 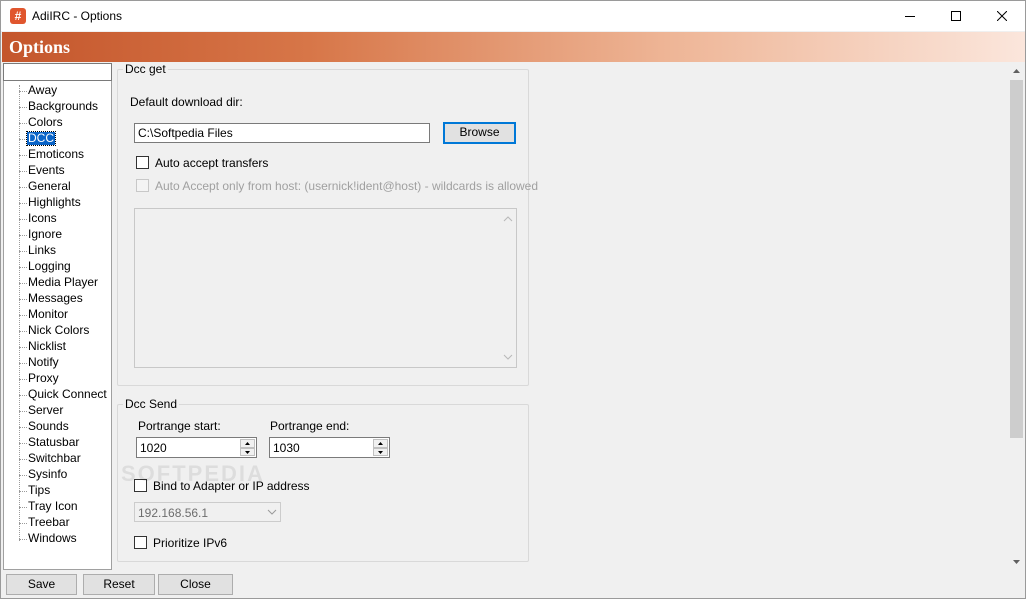 What do you see at coordinates (153, 448) in the screenshot?
I see `portrange-start-value: 1020` at bounding box center [153, 448].